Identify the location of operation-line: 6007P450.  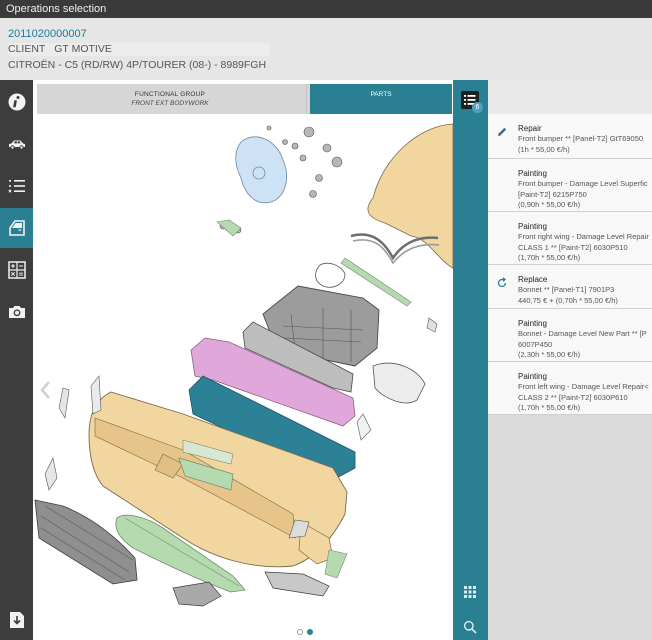
(535, 344).